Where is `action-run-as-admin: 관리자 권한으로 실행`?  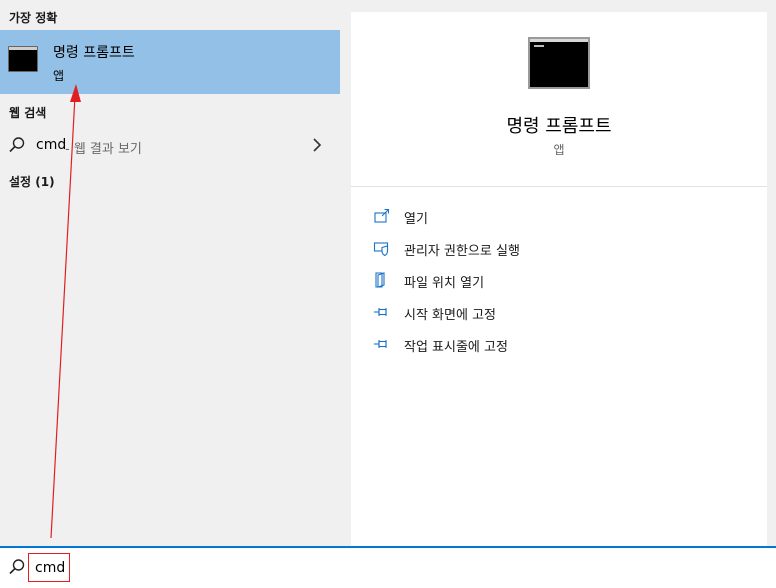 action-run-as-admin: 관리자 권한으로 실행 is located at coordinates (563, 249).